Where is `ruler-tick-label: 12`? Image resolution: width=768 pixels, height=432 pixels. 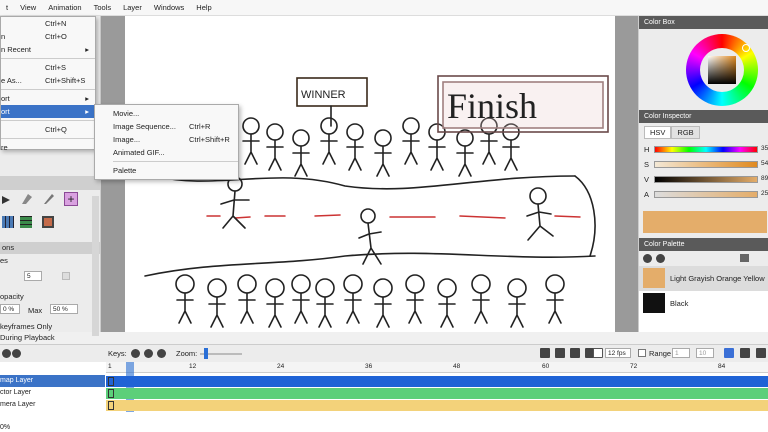
ruler-tick-label: 12 is located at coordinates (193, 366).